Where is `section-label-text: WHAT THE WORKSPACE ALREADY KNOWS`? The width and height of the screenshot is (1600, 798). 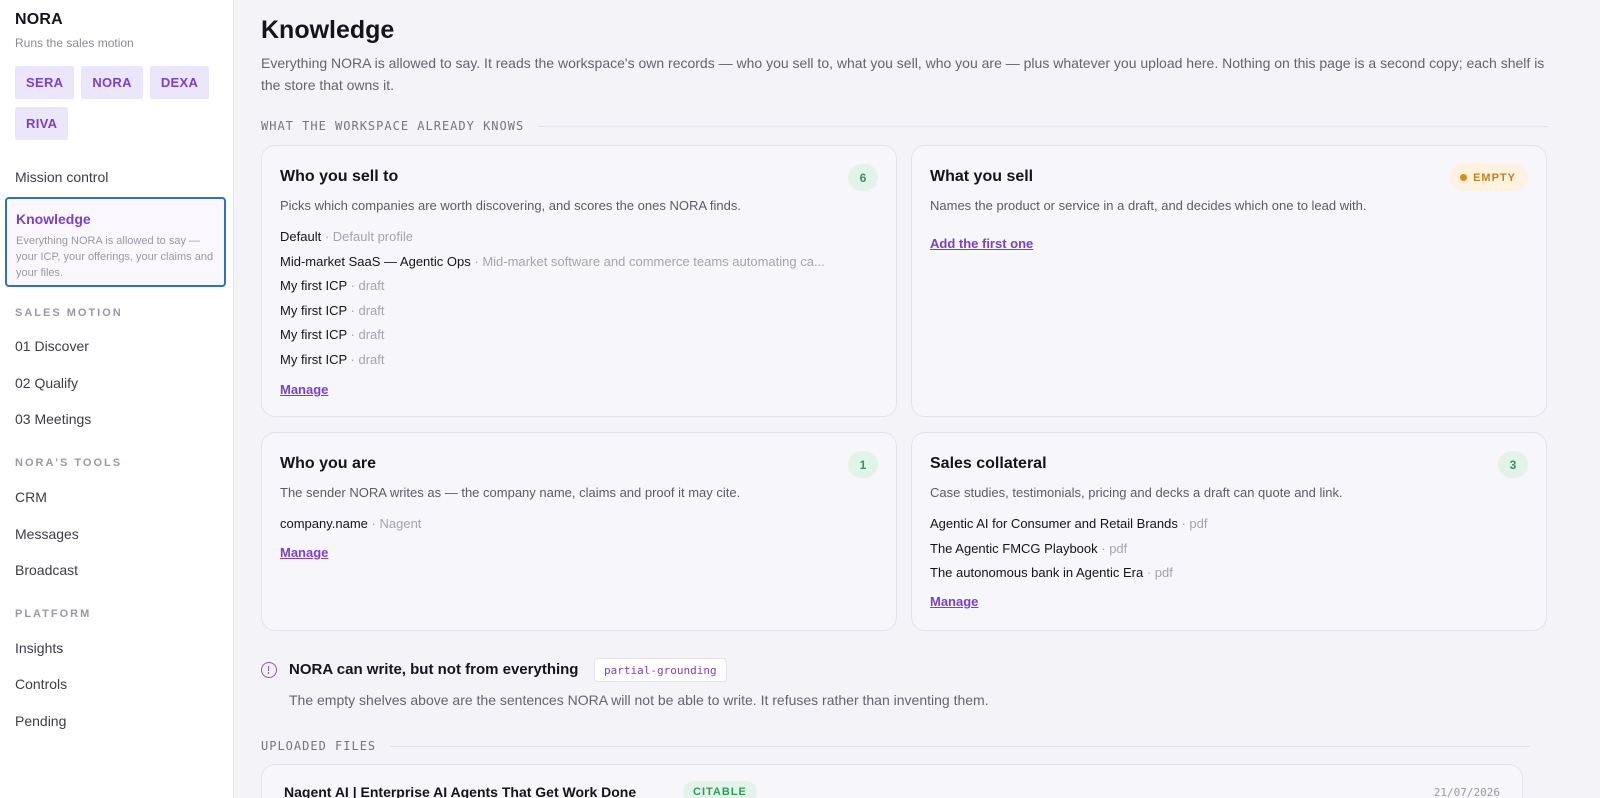
section-label-text: WHAT THE WORKSPACE ALREADY KNOWS is located at coordinates (393, 126).